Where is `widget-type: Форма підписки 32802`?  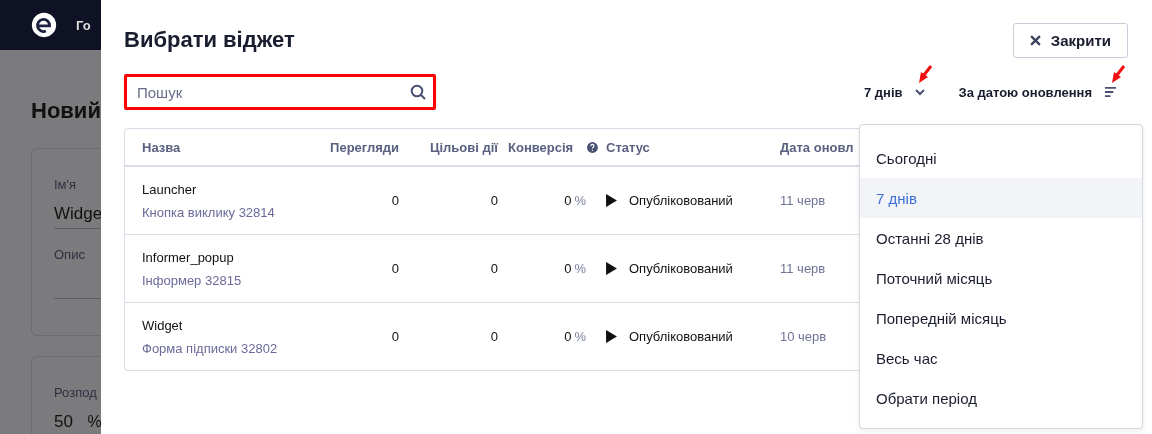 widget-type: Форма підписки 32802 is located at coordinates (210, 348).